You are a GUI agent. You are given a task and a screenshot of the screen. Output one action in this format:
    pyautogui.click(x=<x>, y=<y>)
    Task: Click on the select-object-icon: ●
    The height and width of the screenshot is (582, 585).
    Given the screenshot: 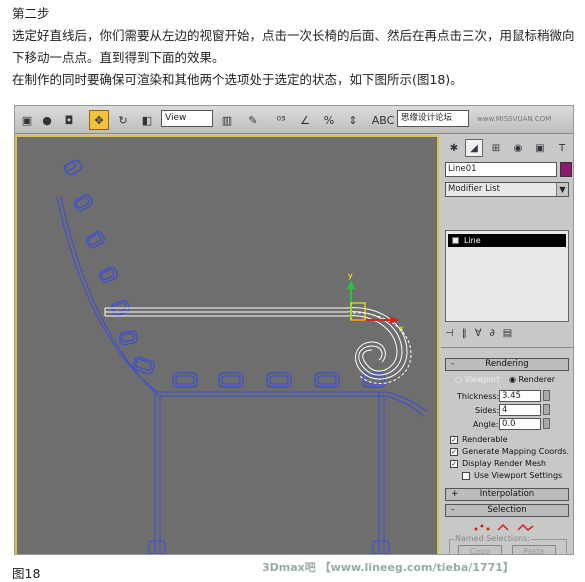 What is the action you would take?
    pyautogui.click(x=47, y=120)
    